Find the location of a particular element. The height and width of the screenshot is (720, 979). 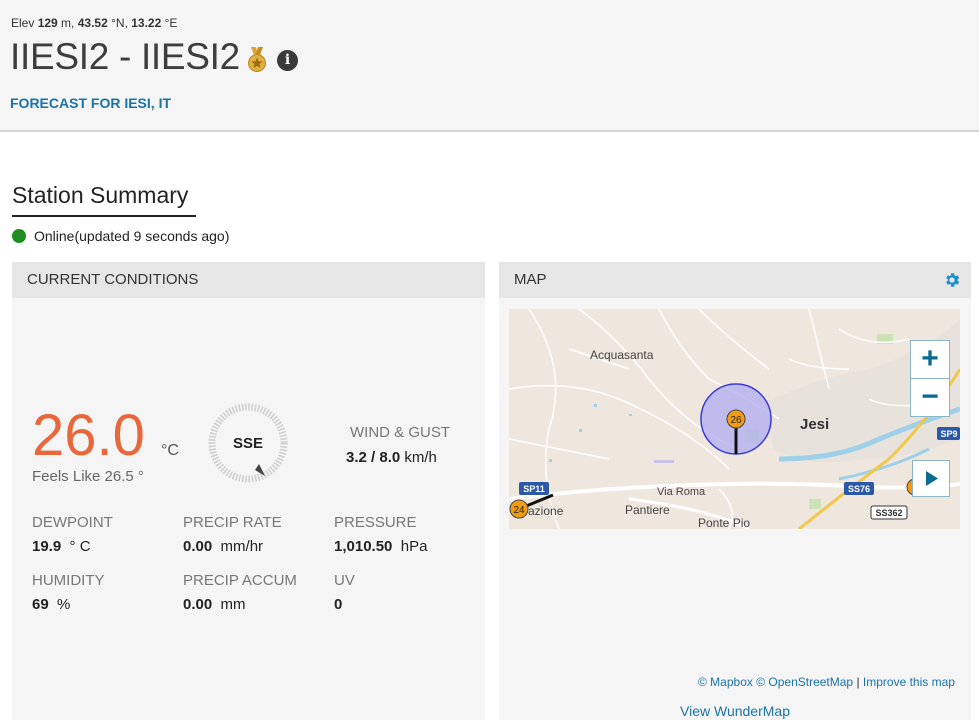

place-ponte-pio: Ponte Pio is located at coordinates (724, 522).